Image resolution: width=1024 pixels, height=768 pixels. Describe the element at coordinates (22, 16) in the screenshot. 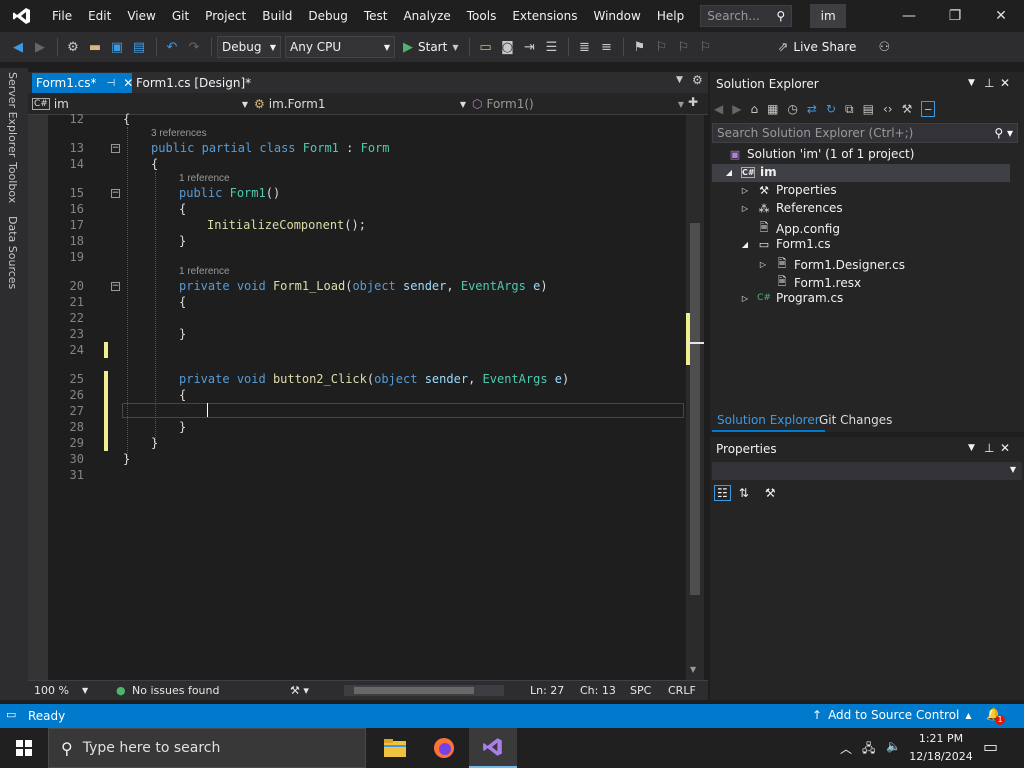

I see `visual-studio-logo-icon` at that location.